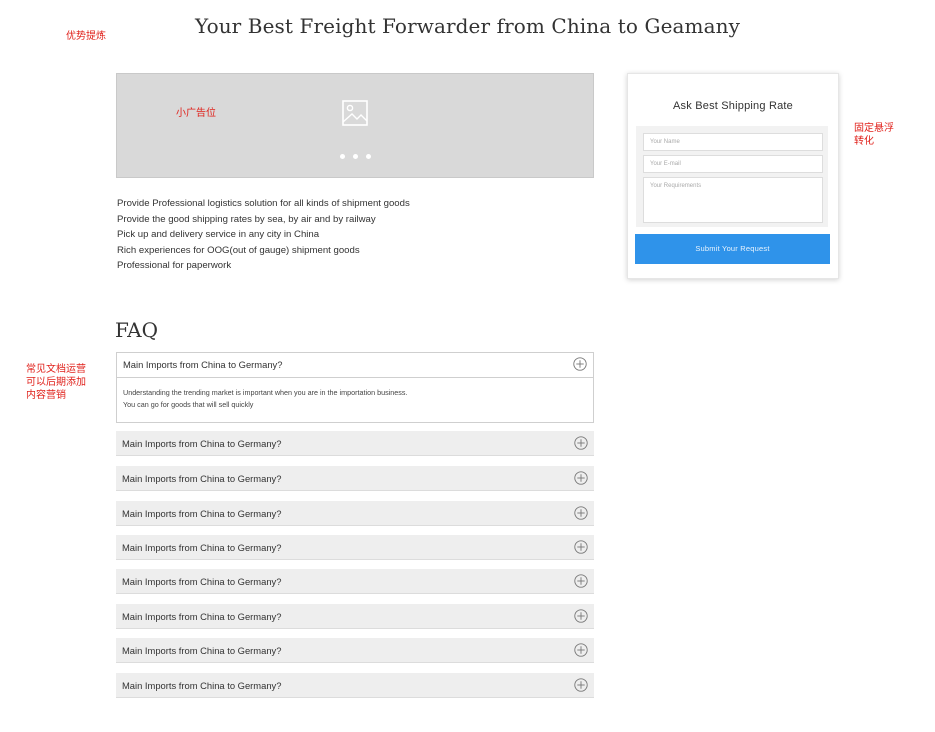 The image size is (935, 732). What do you see at coordinates (733, 200) in the screenshot?
I see `requirements-field: Your Requirements` at bounding box center [733, 200].